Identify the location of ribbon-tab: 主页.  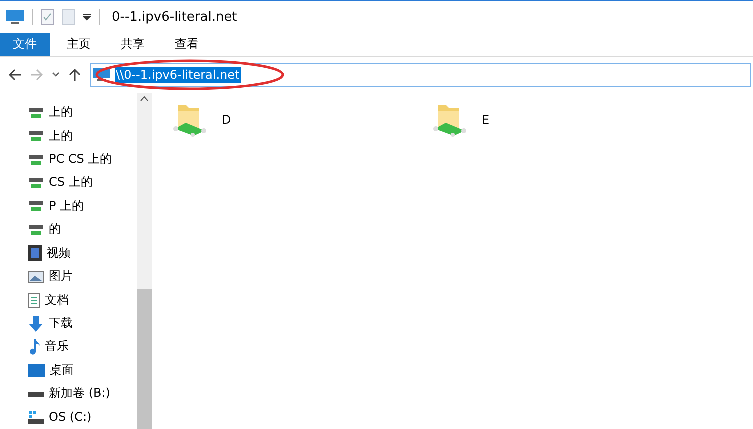
(79, 44).